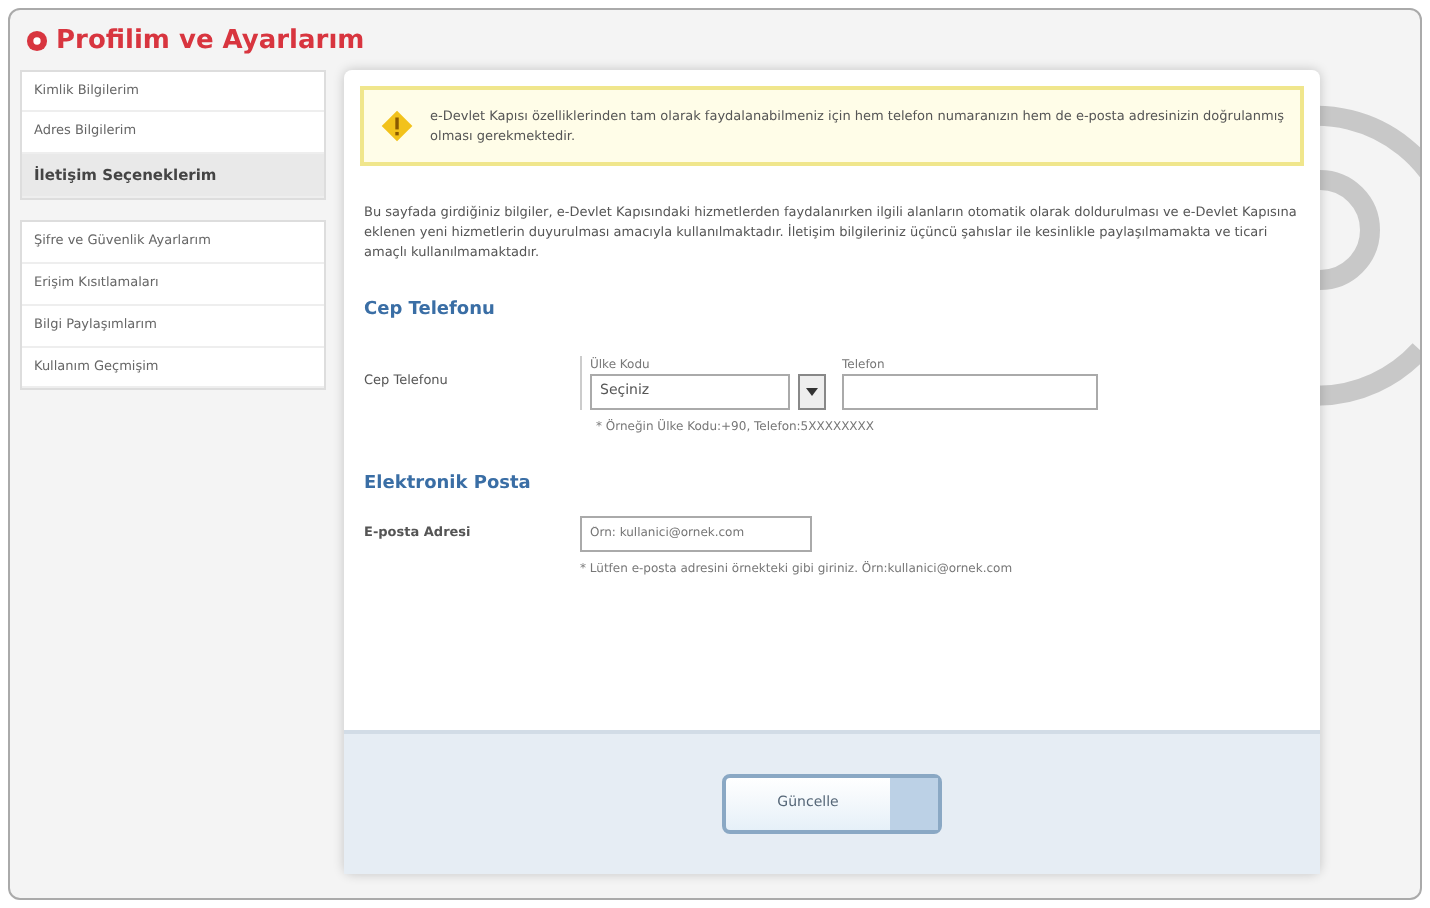  I want to click on section-heading: Elektronik Posta, so click(448, 485).